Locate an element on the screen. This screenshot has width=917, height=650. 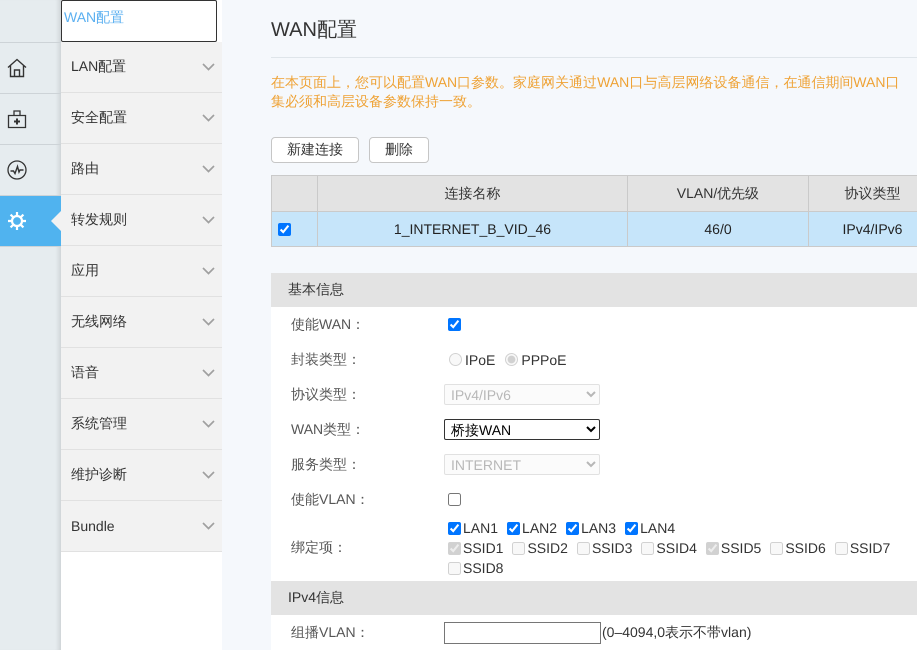
option-label: SSID5 is located at coordinates (741, 548).